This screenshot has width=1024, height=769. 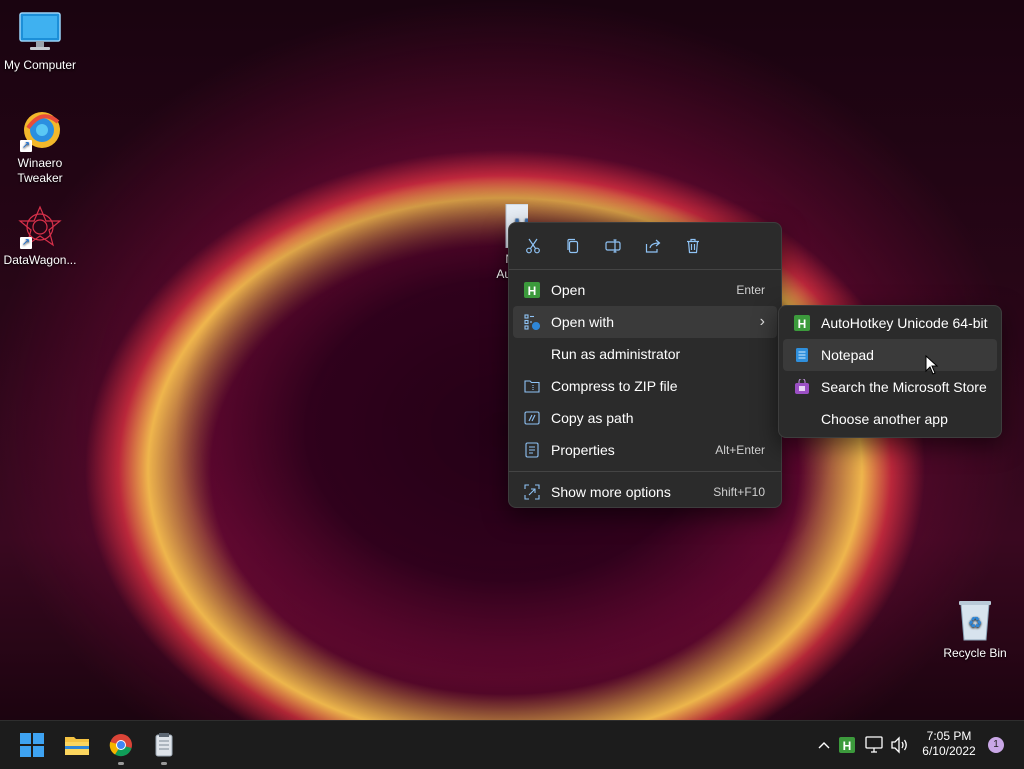 I want to click on menu-item-label: Run as administrator, so click(x=616, y=354).